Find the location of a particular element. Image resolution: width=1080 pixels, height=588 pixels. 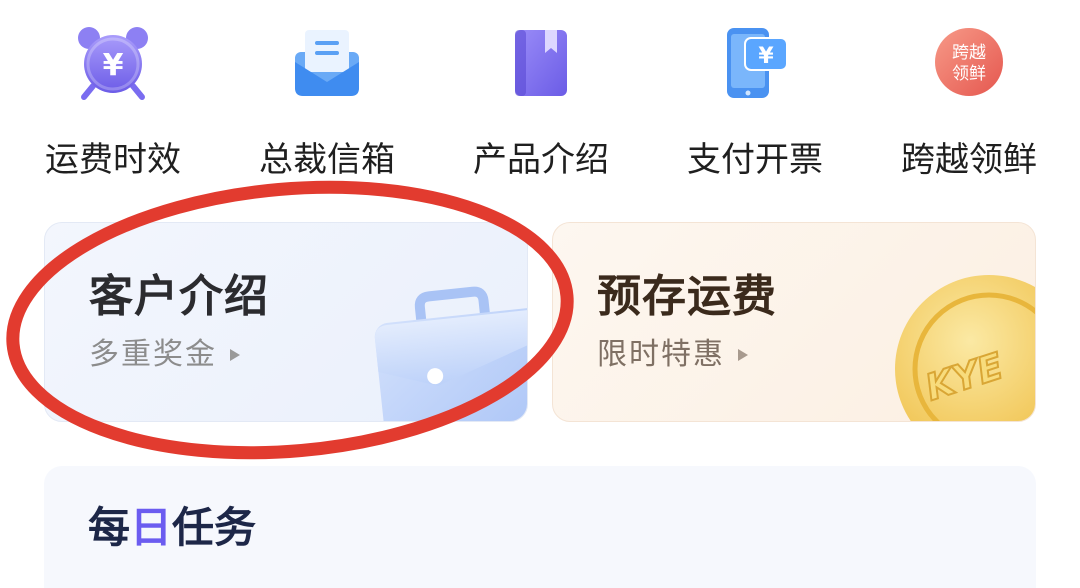

menu-item-ceo-mailbox: 总裁信箱 is located at coordinates (327, 100).